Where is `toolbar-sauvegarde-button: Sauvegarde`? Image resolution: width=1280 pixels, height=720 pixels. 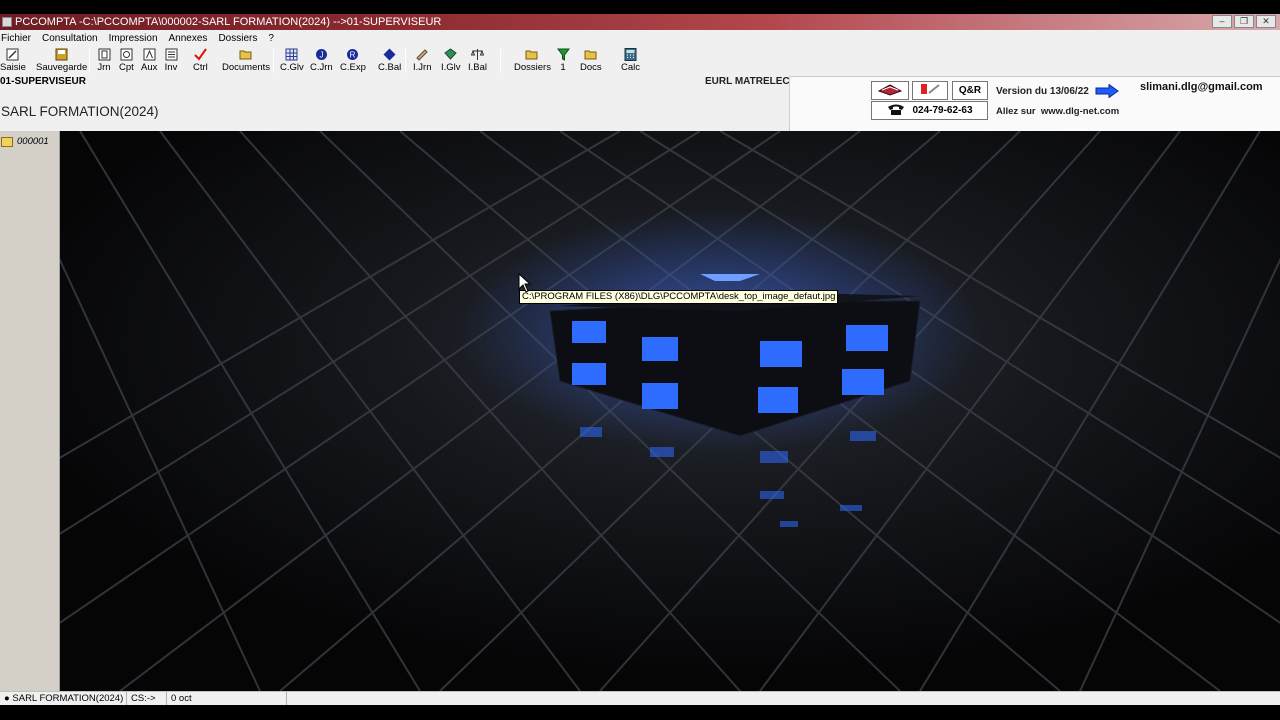
toolbar-sauvegarde-button: Sauvegarde is located at coordinates (61, 62).